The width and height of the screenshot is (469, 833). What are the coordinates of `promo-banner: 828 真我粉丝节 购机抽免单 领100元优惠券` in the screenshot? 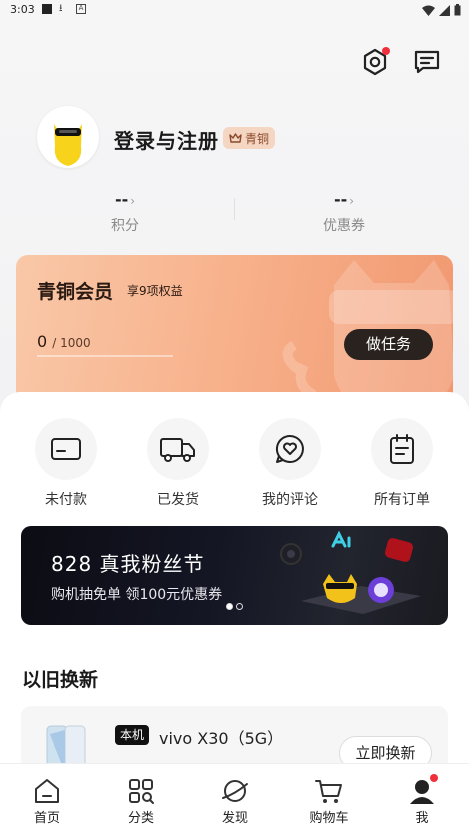 It's located at (234, 575).